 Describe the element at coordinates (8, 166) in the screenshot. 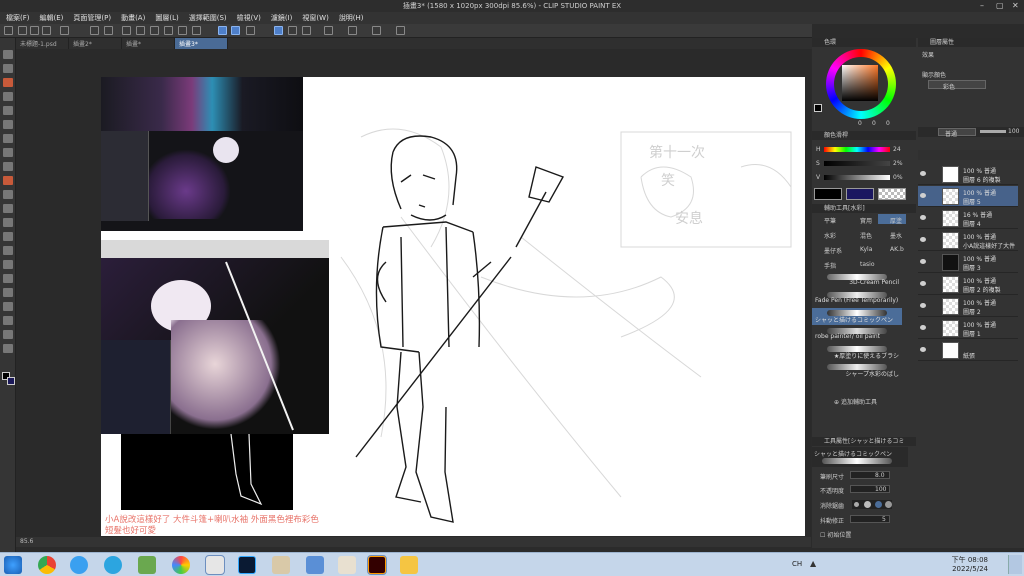

I see `pencil-tool-icon` at that location.